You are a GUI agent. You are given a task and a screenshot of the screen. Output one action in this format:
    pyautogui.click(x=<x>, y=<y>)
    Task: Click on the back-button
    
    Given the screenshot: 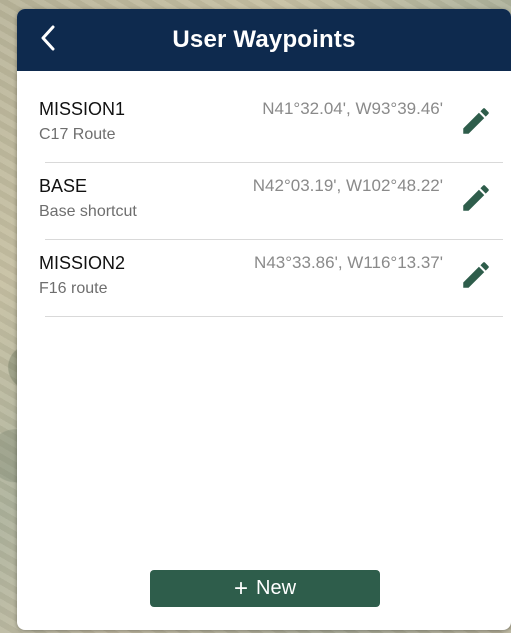 What is the action you would take?
    pyautogui.click(x=48, y=40)
    